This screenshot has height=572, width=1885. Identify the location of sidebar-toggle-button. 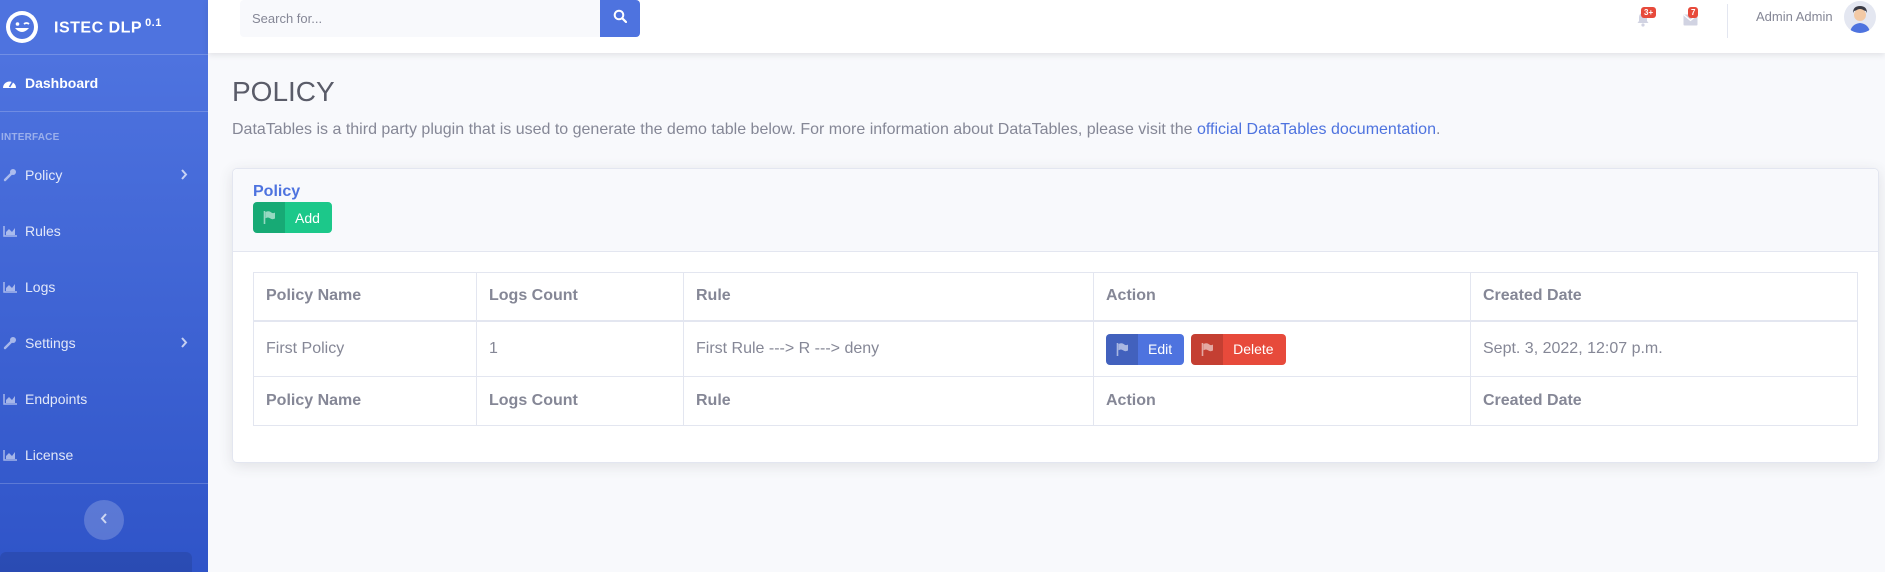
(104, 520).